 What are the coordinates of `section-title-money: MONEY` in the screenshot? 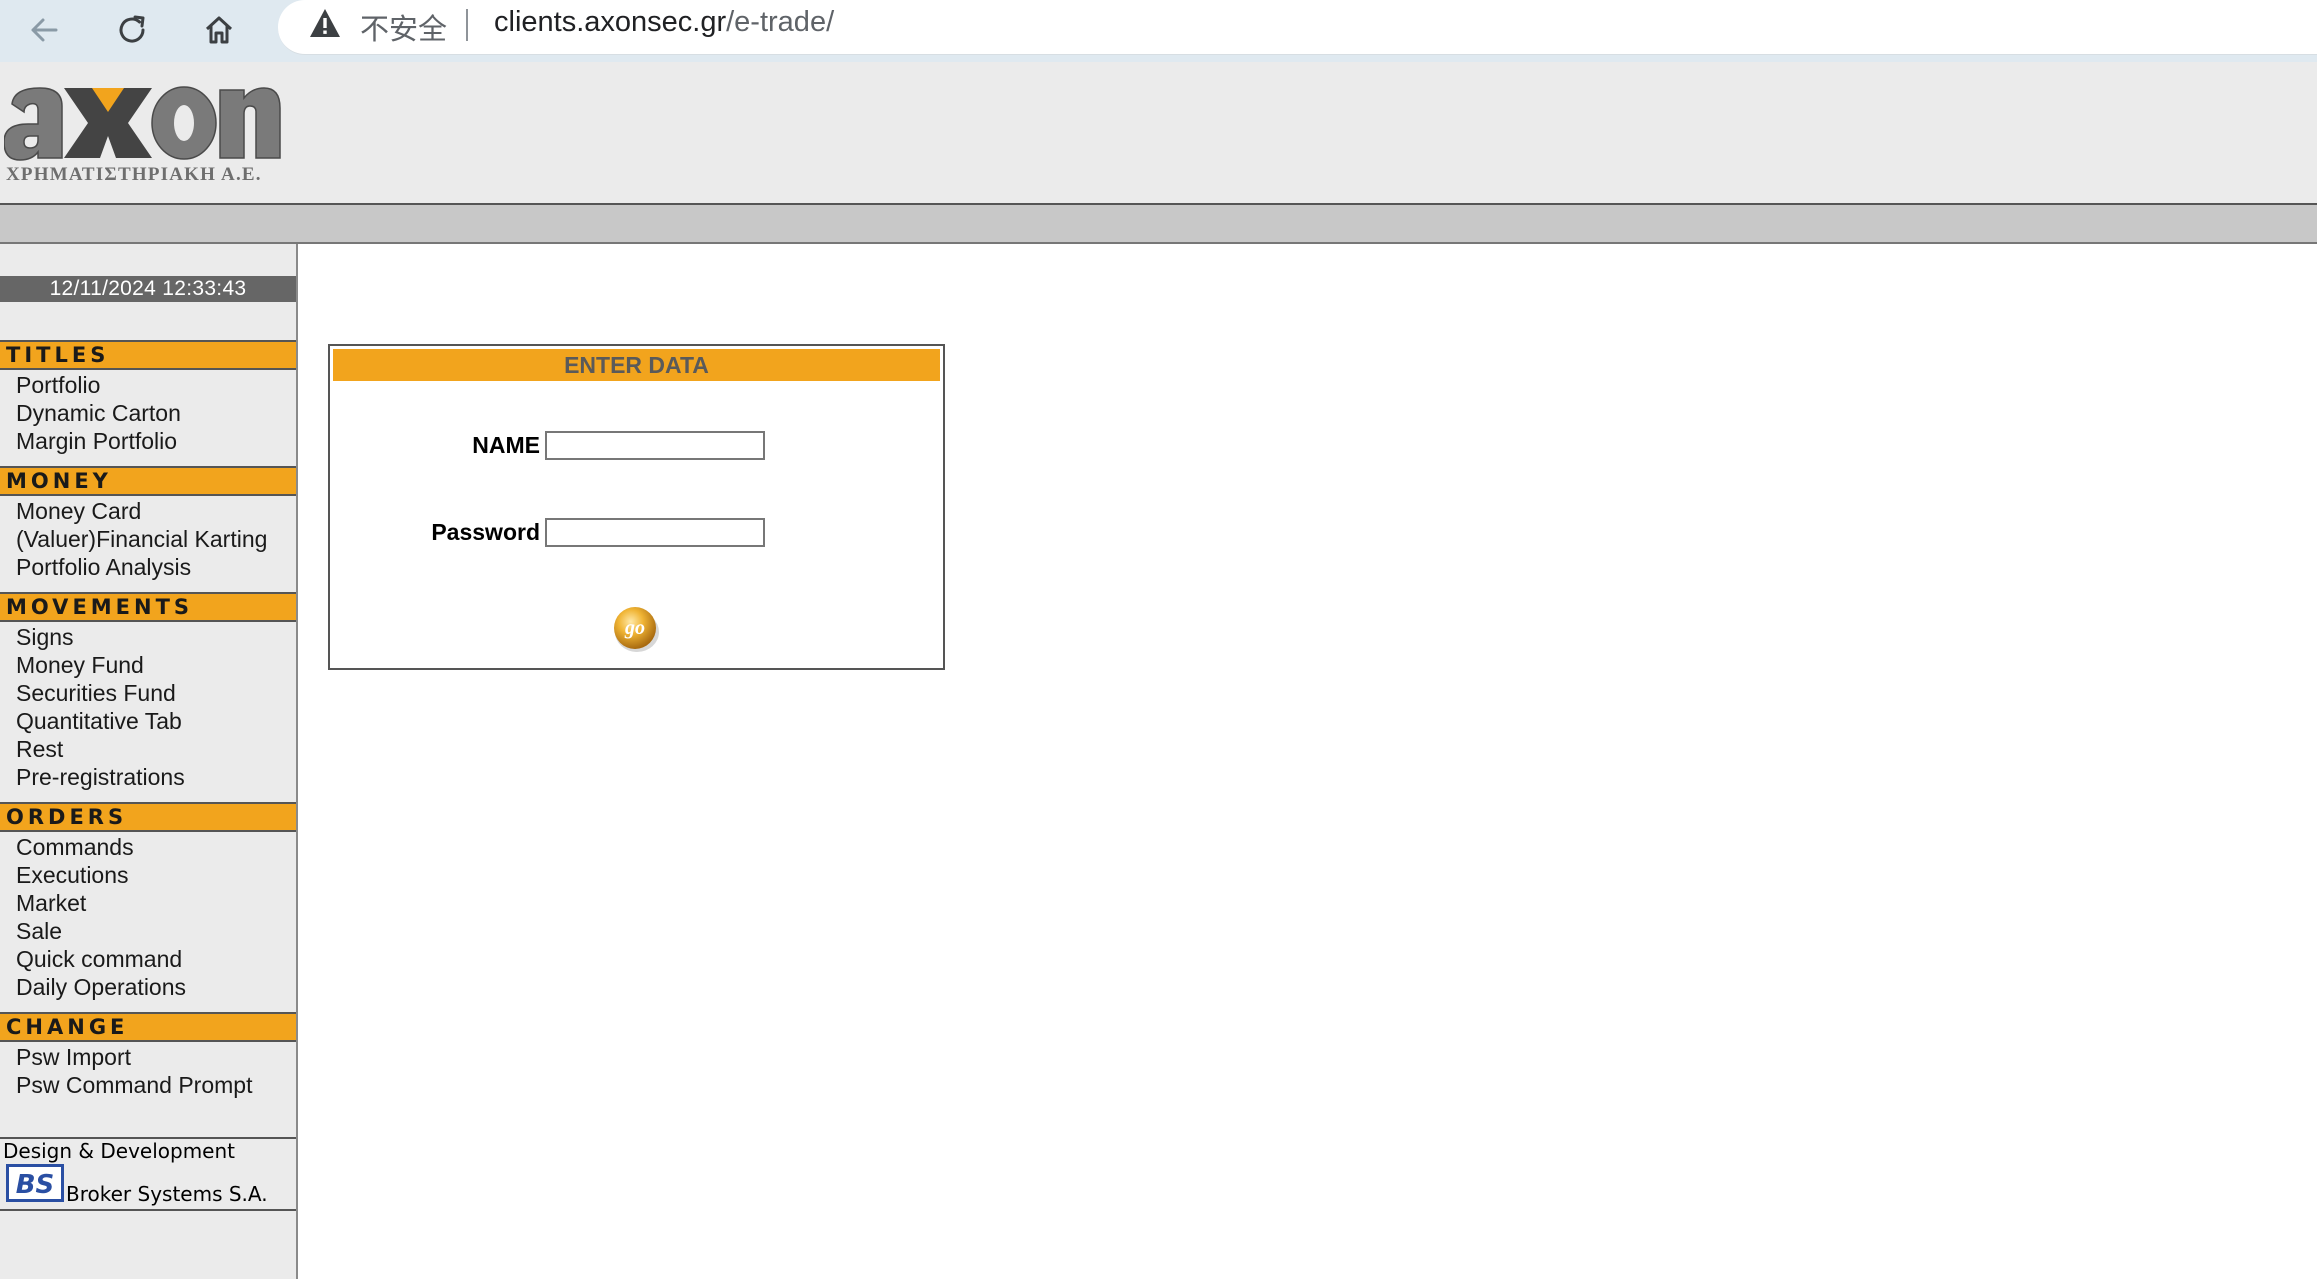 It's located at (148, 481).